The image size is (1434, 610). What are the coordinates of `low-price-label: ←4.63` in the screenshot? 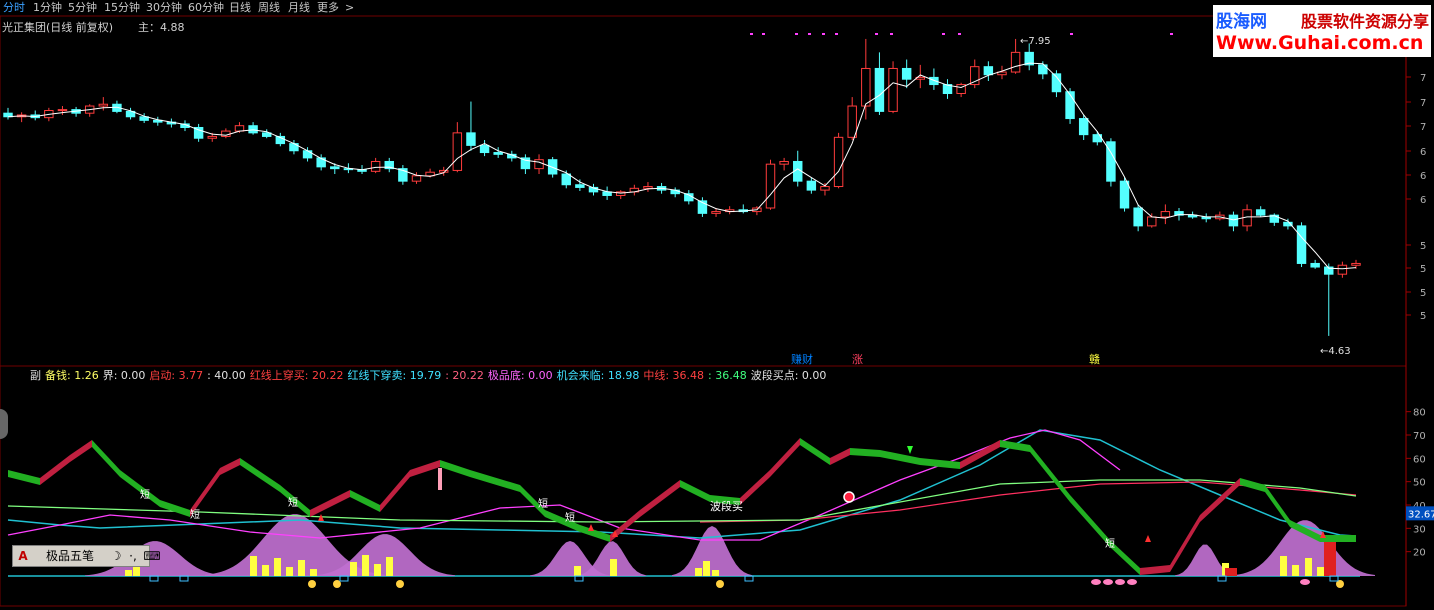 It's located at (1335, 351).